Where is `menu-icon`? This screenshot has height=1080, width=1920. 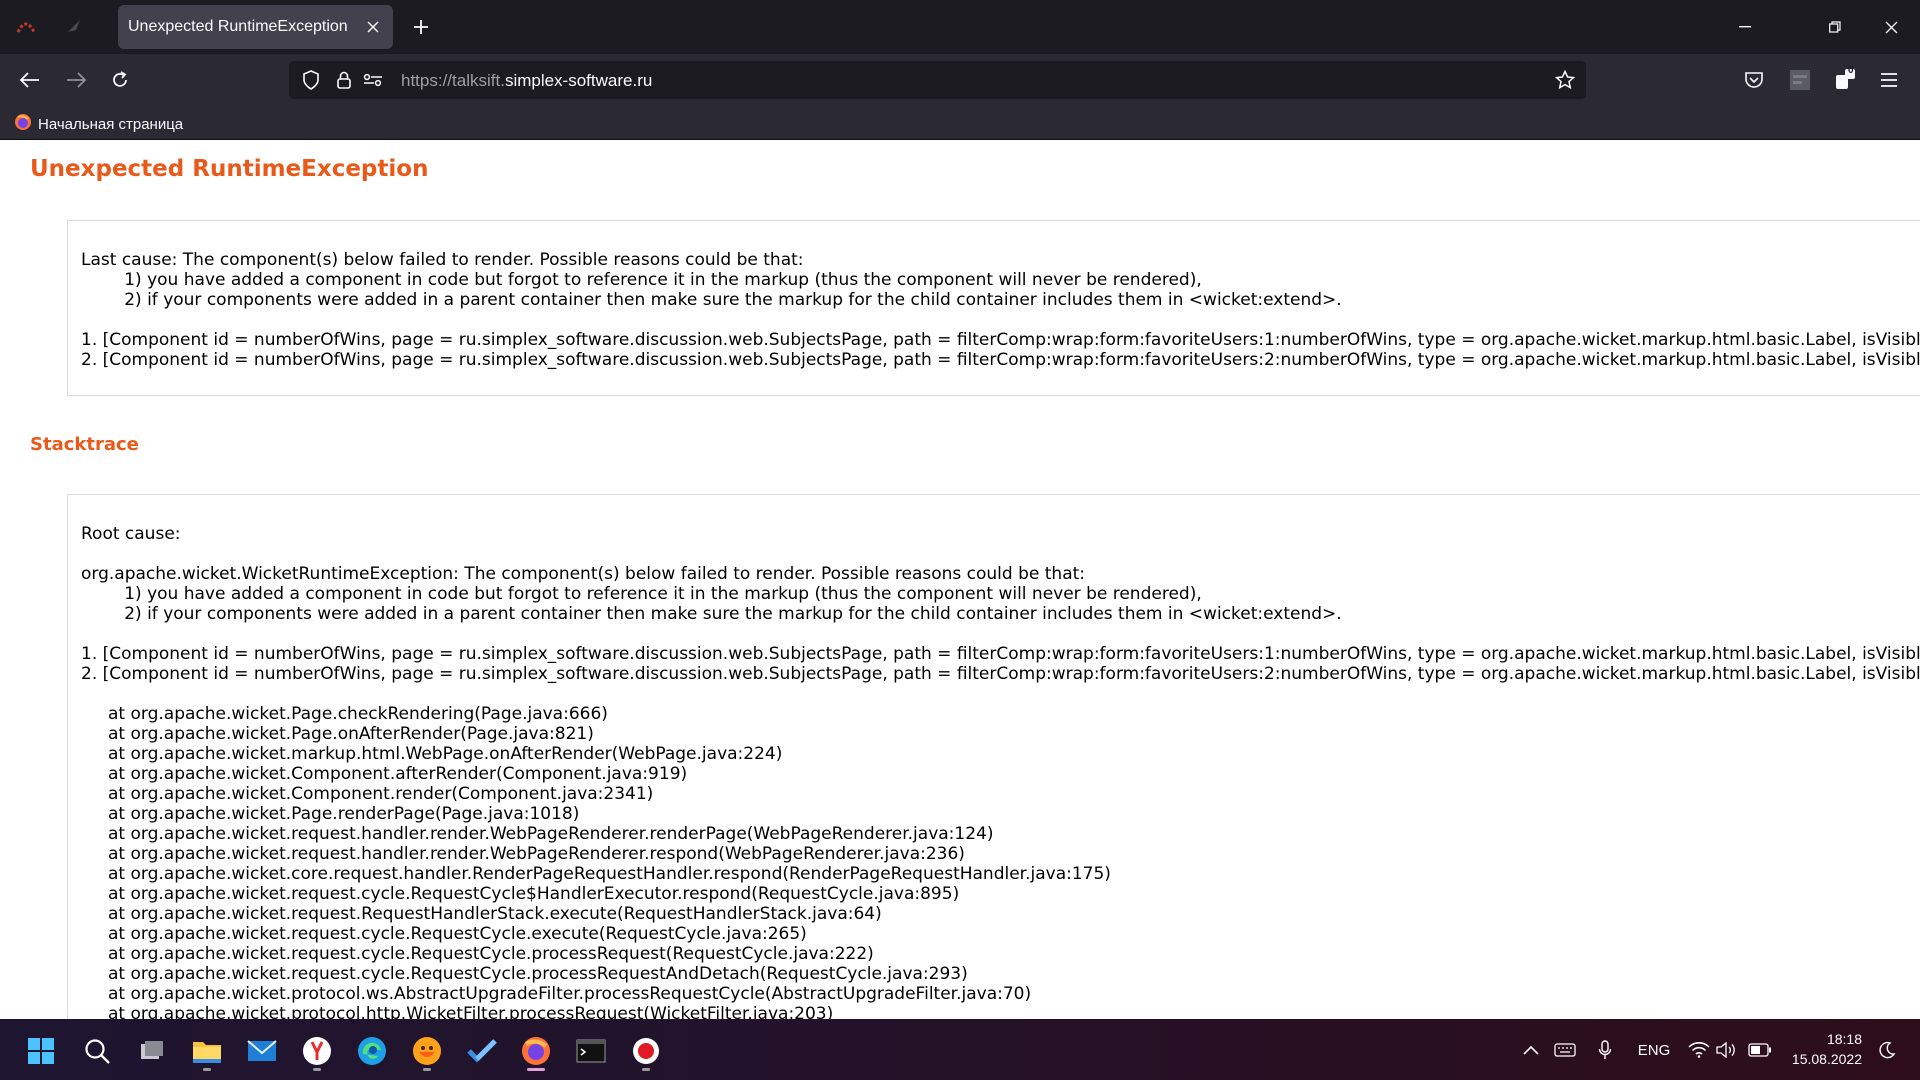 menu-icon is located at coordinates (1889, 80).